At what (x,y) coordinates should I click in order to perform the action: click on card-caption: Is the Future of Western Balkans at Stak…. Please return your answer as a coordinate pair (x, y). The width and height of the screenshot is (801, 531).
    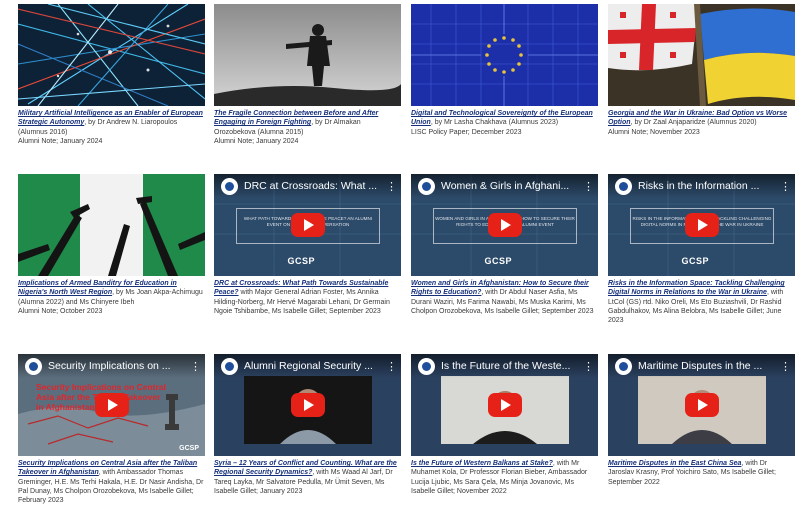
    Looking at the image, I should click on (504, 477).